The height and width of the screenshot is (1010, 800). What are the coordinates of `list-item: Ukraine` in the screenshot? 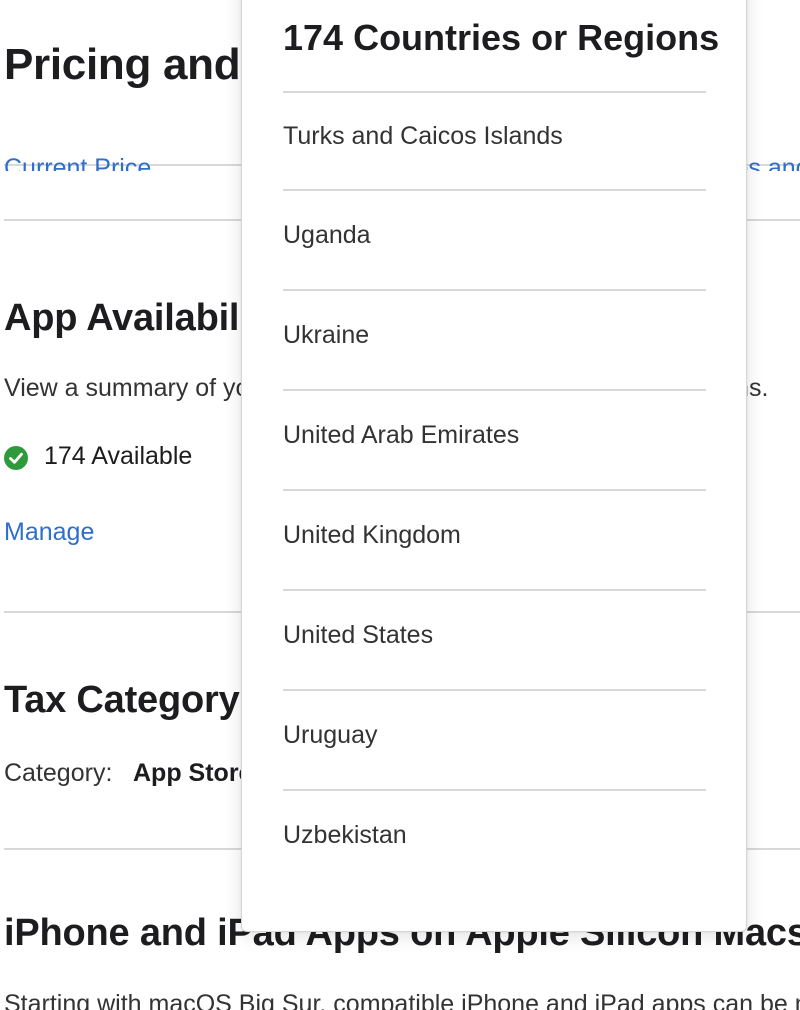 It's located at (494, 339).